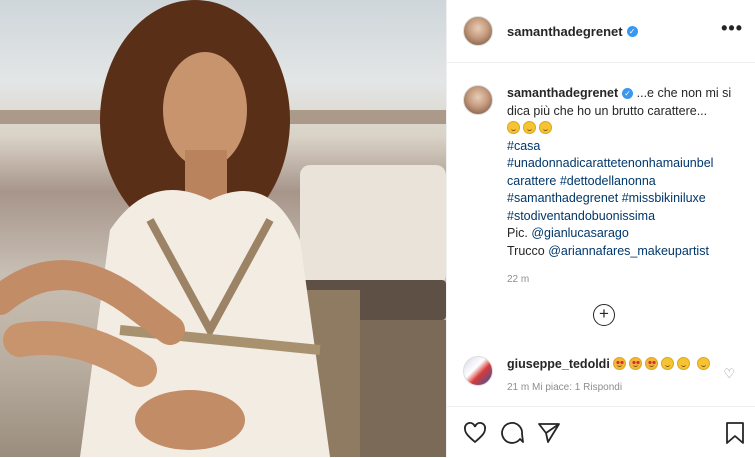 This screenshot has height=458, width=755. What do you see at coordinates (518, 279) in the screenshot?
I see `caption-timestamp: 22 m` at bounding box center [518, 279].